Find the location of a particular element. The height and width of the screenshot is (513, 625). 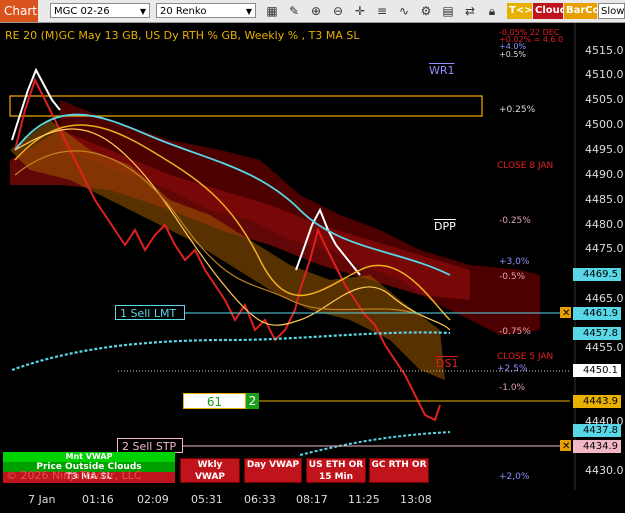

y-tick: 4485.0 is located at coordinates (604, 199).